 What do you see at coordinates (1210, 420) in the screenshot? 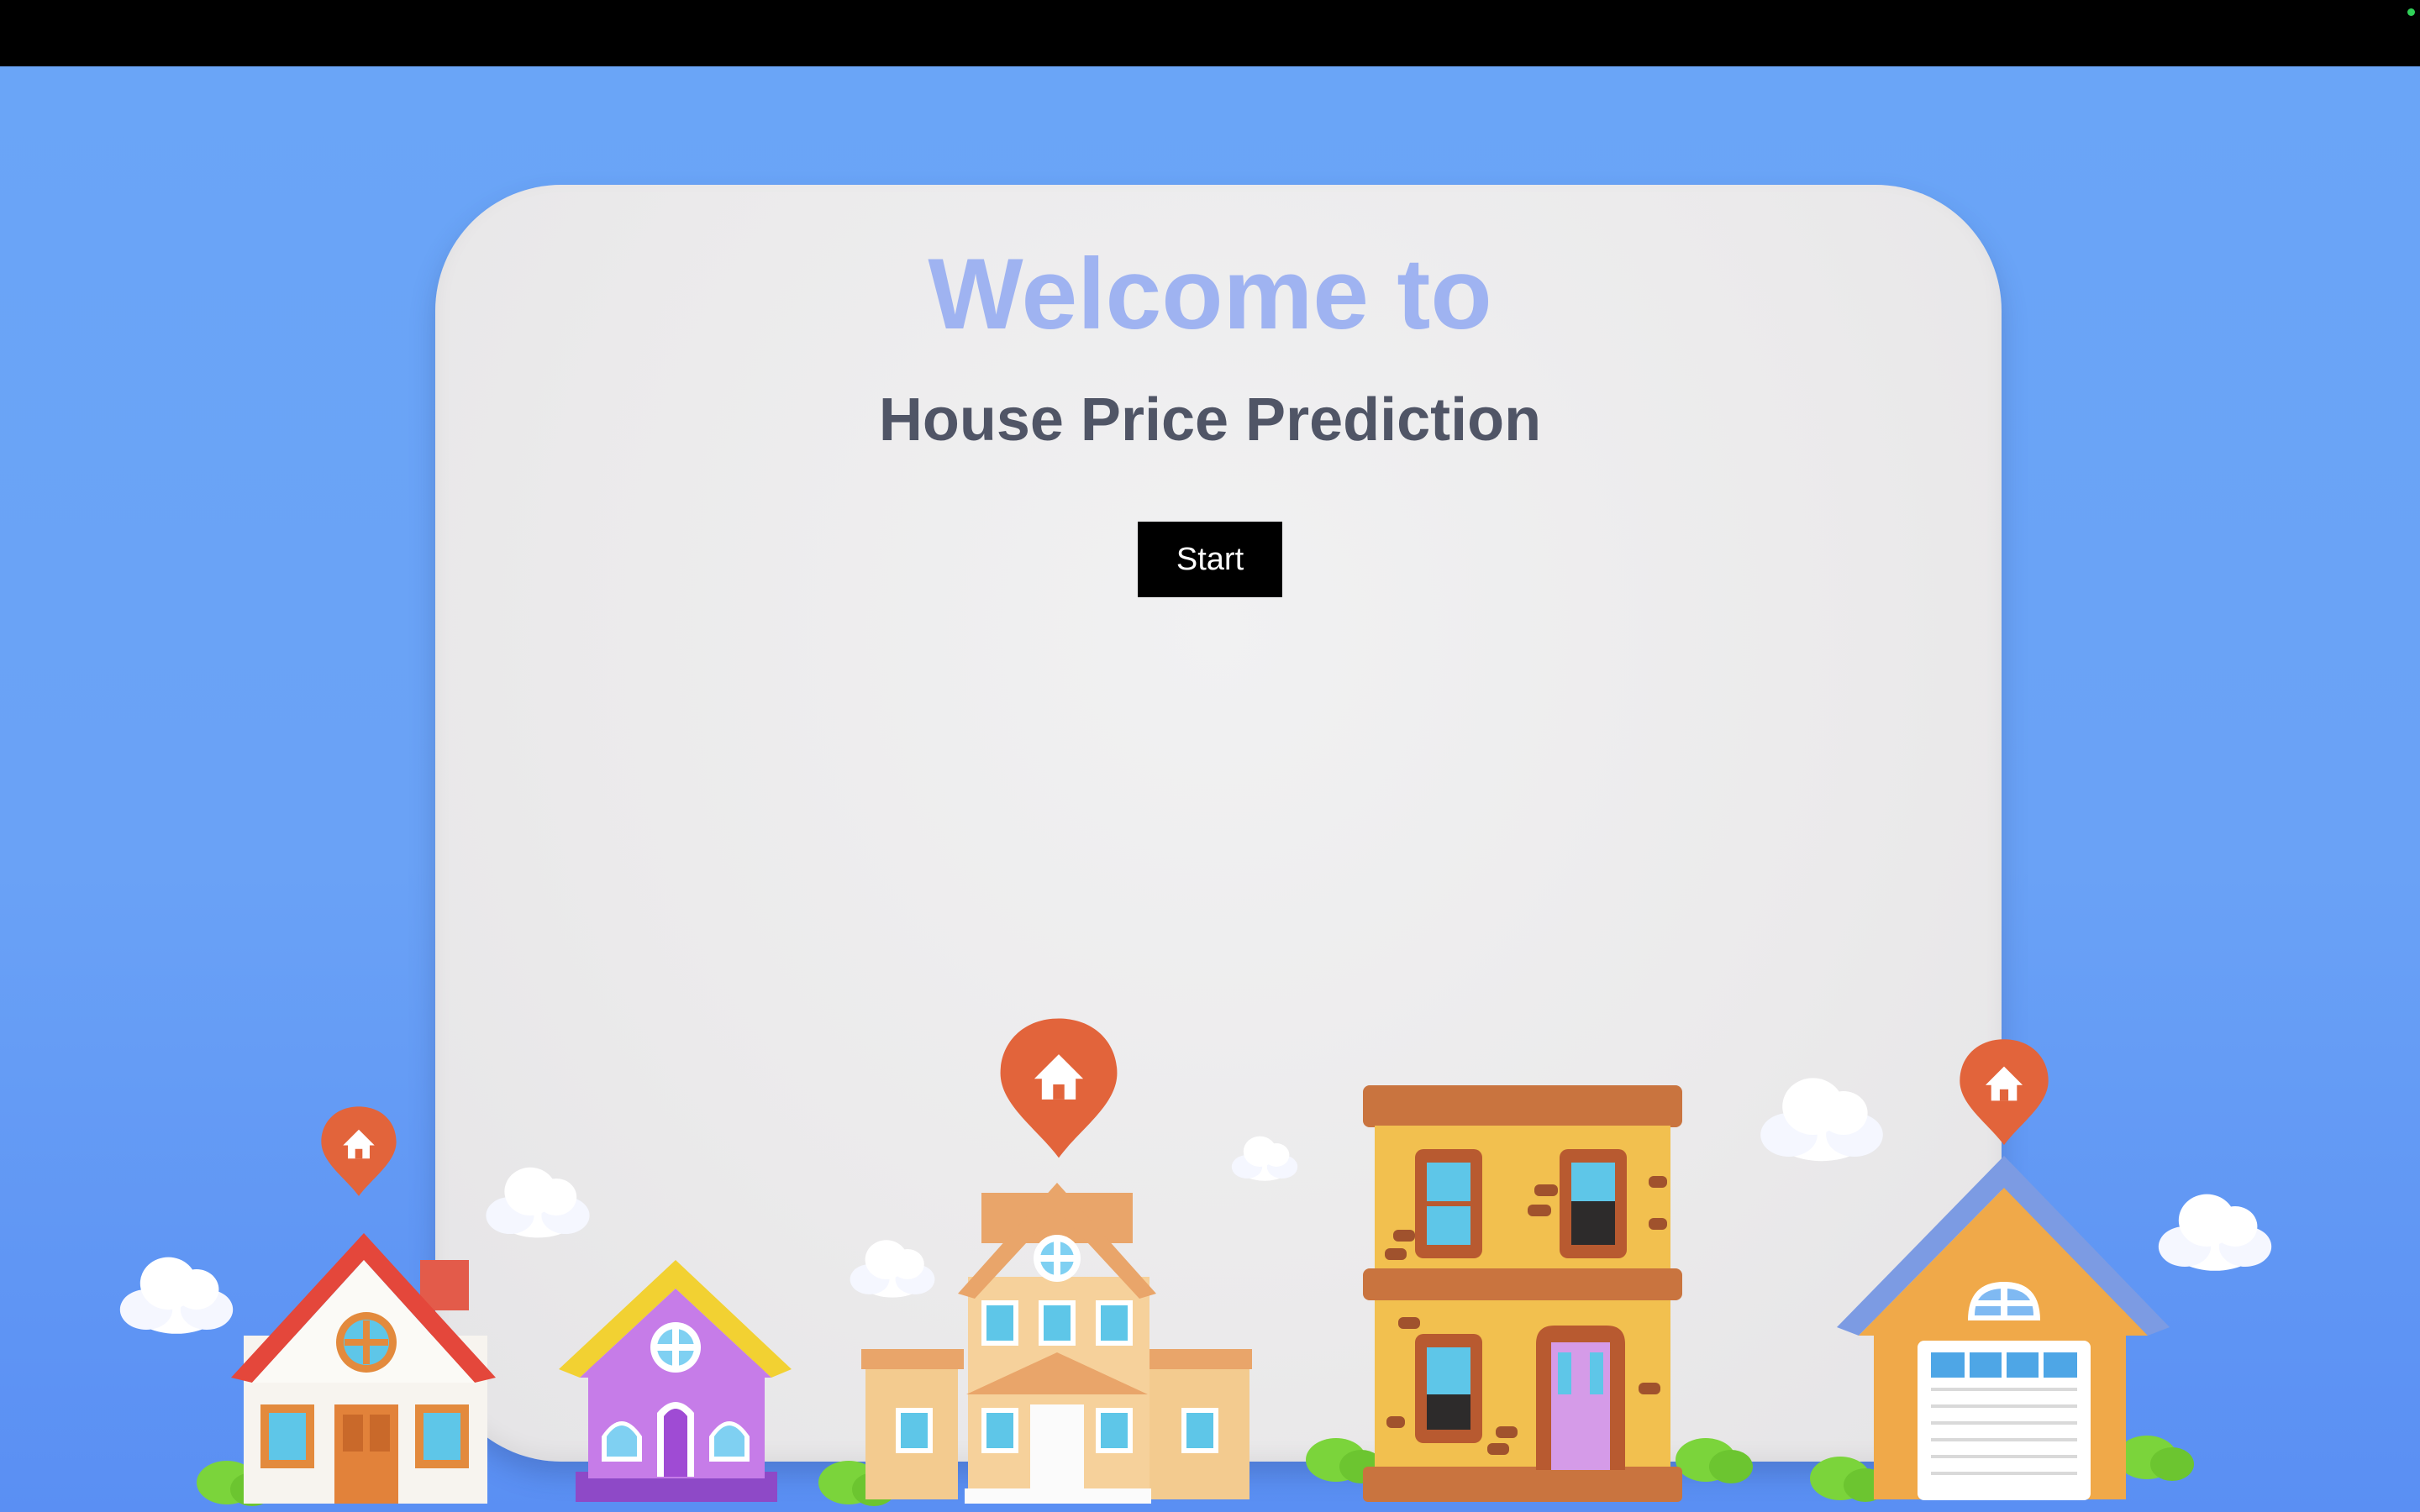
I see `app-title: House Price Prediction` at bounding box center [1210, 420].